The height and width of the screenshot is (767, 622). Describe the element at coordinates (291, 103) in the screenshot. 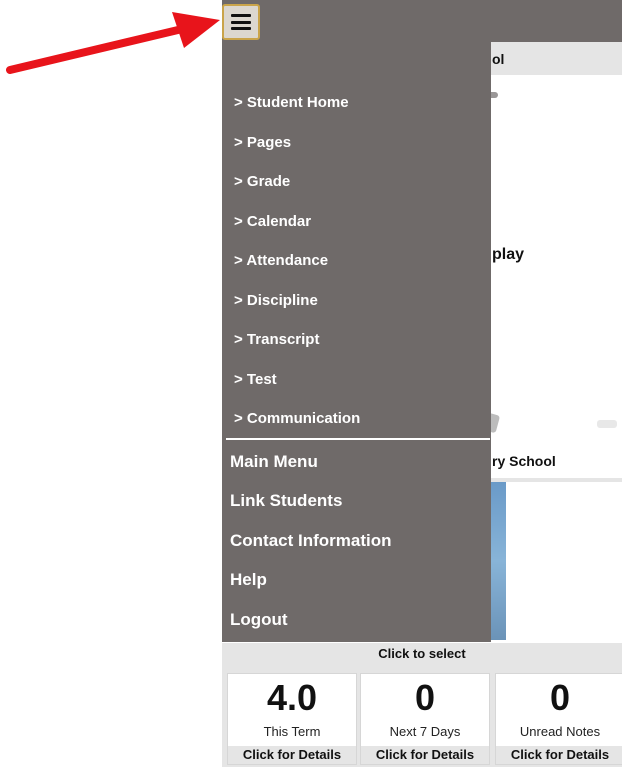

I see `menu-item-student-home: > Student Home` at that location.